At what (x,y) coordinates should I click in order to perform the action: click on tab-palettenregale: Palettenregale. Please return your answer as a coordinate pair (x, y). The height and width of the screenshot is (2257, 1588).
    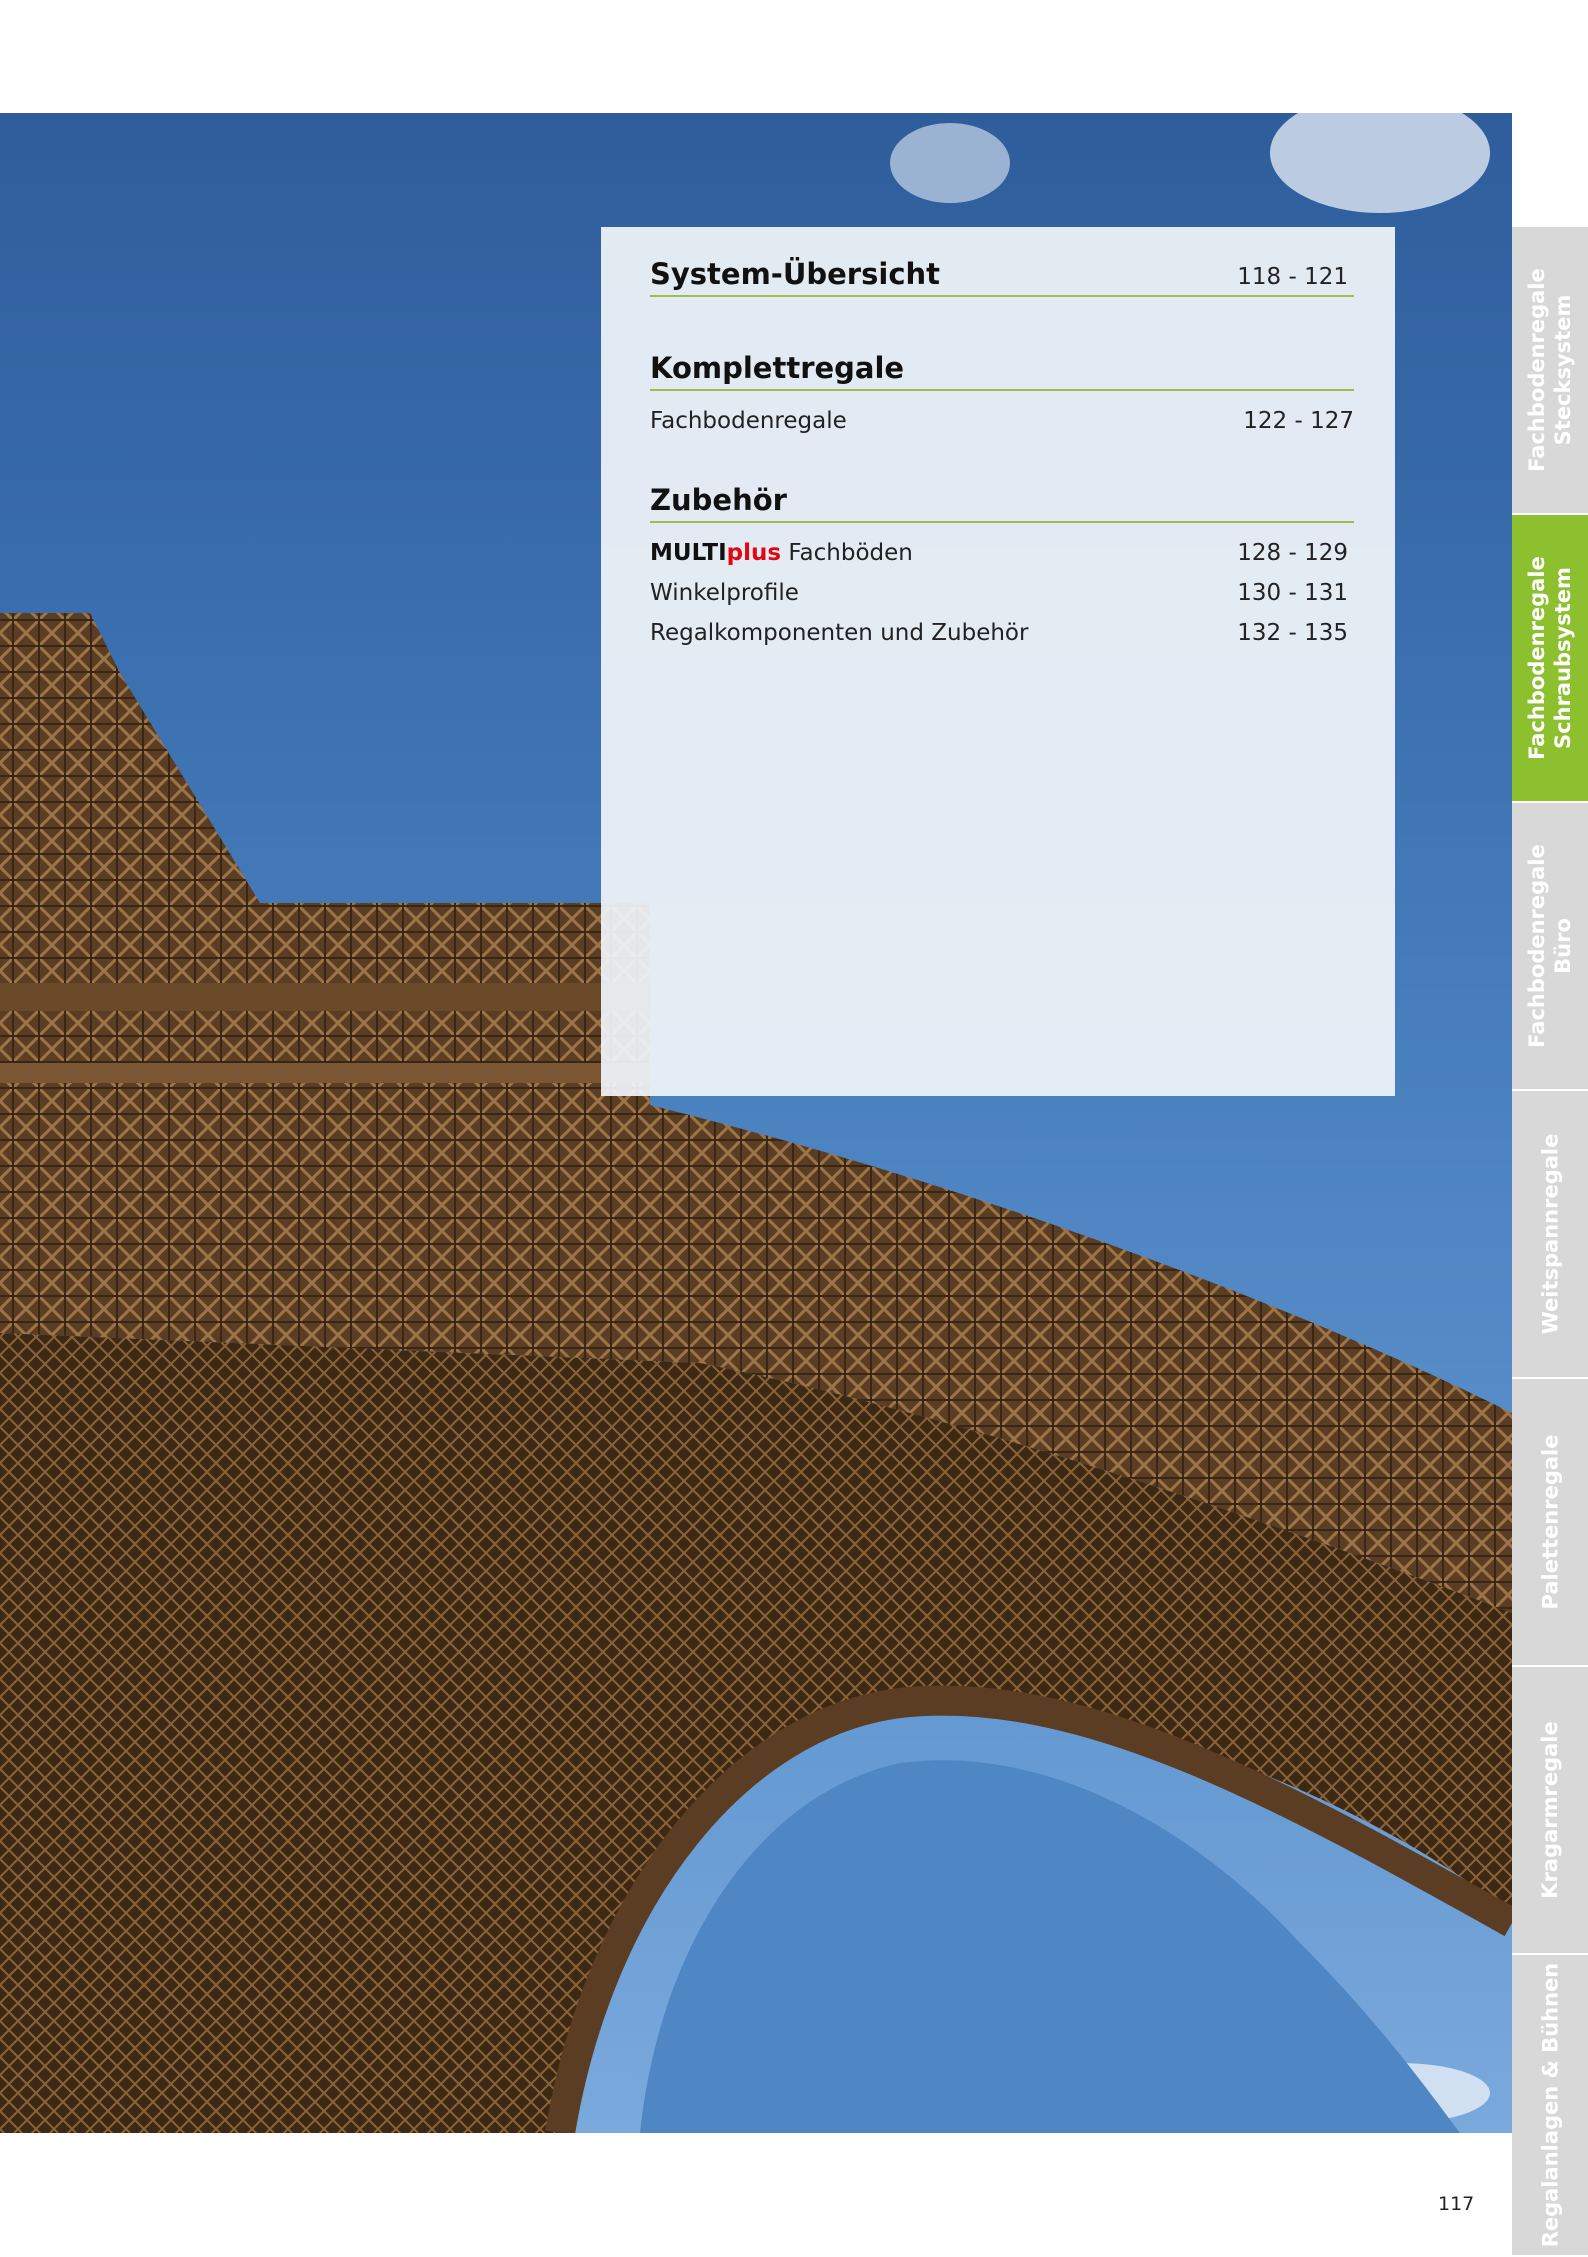
    Looking at the image, I should click on (1550, 1522).